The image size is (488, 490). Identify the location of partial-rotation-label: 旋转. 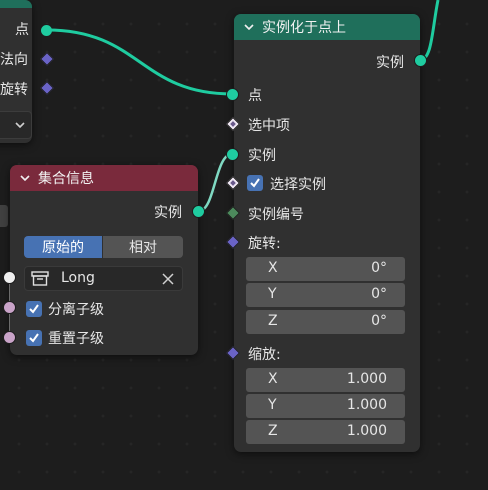
(14, 90).